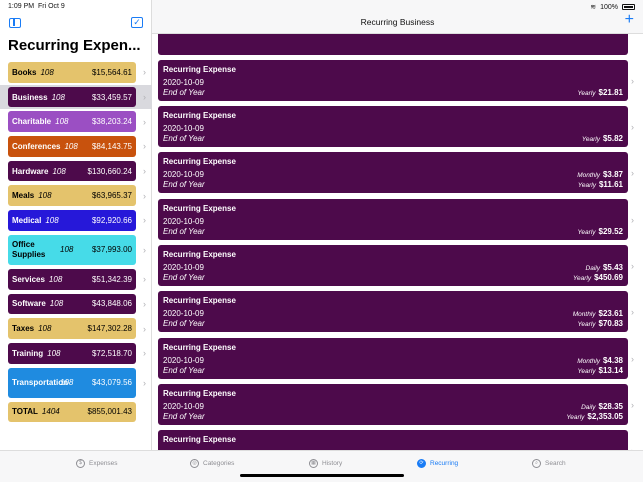 The width and height of the screenshot is (643, 482). Describe the element at coordinates (29, 304) in the screenshot. I see `category-name: Software` at that location.